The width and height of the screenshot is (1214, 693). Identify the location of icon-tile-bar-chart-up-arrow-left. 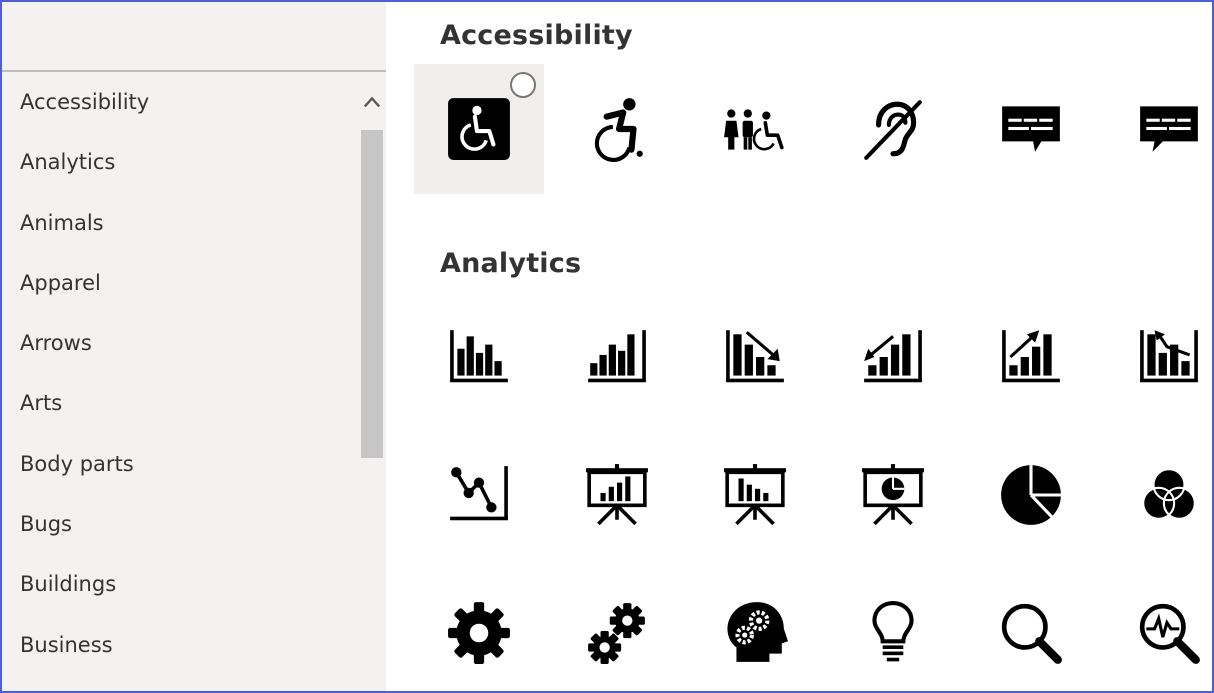
(893, 357).